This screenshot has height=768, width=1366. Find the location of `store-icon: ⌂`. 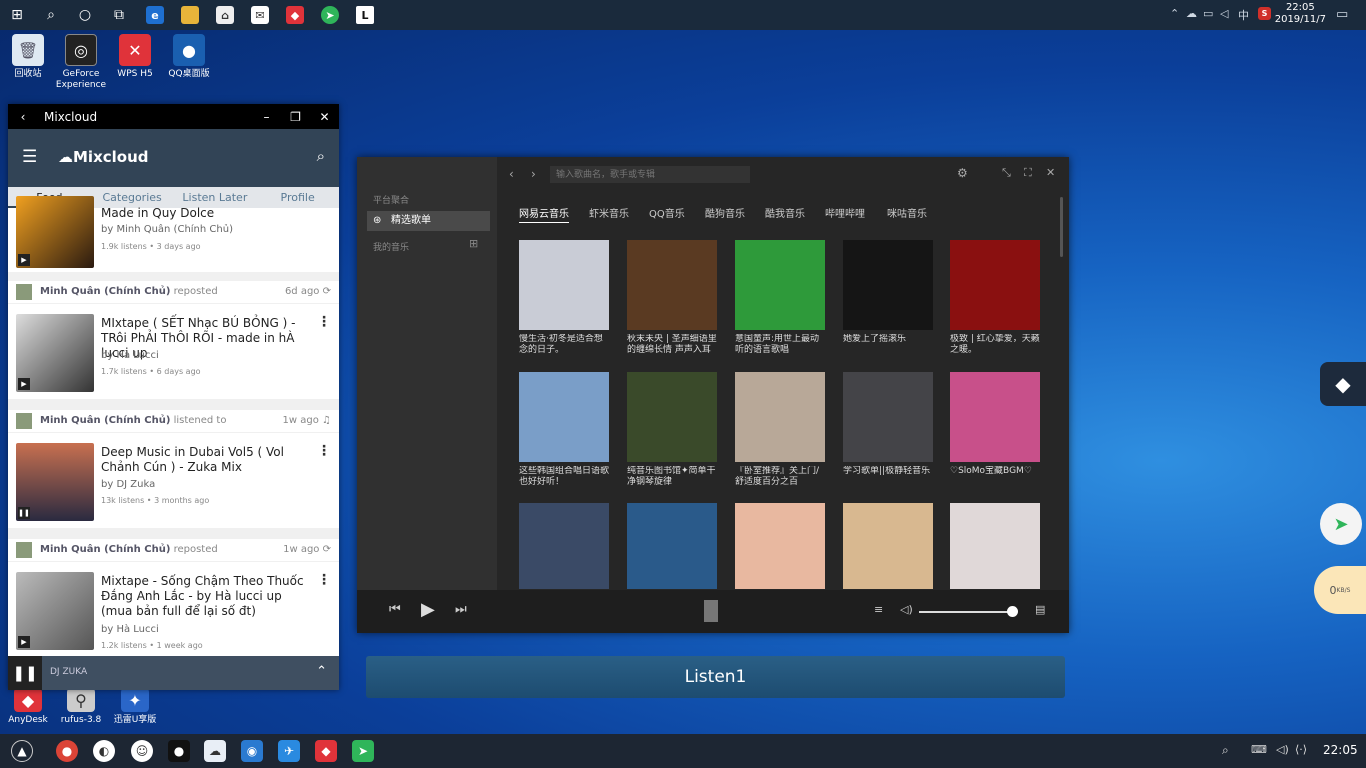

store-icon: ⌂ is located at coordinates (225, 15).